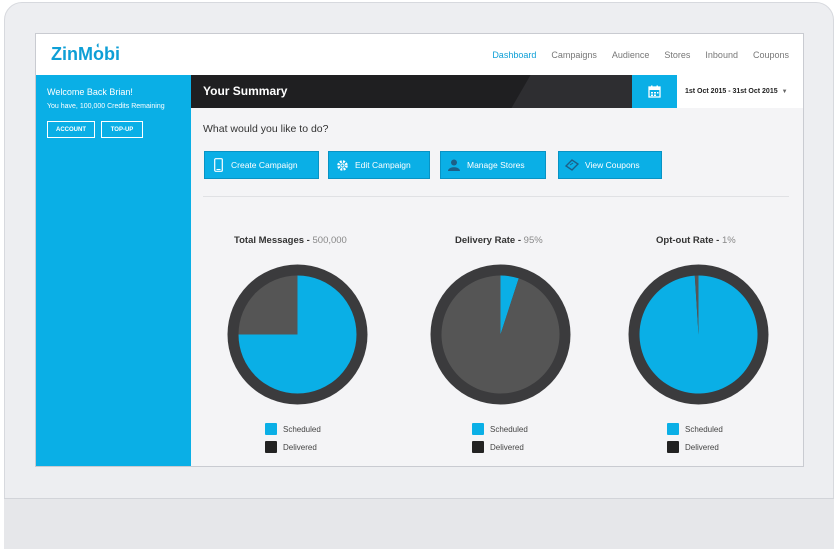 The image size is (838, 549). I want to click on logo: ZinMobi ◐, so click(85, 52).